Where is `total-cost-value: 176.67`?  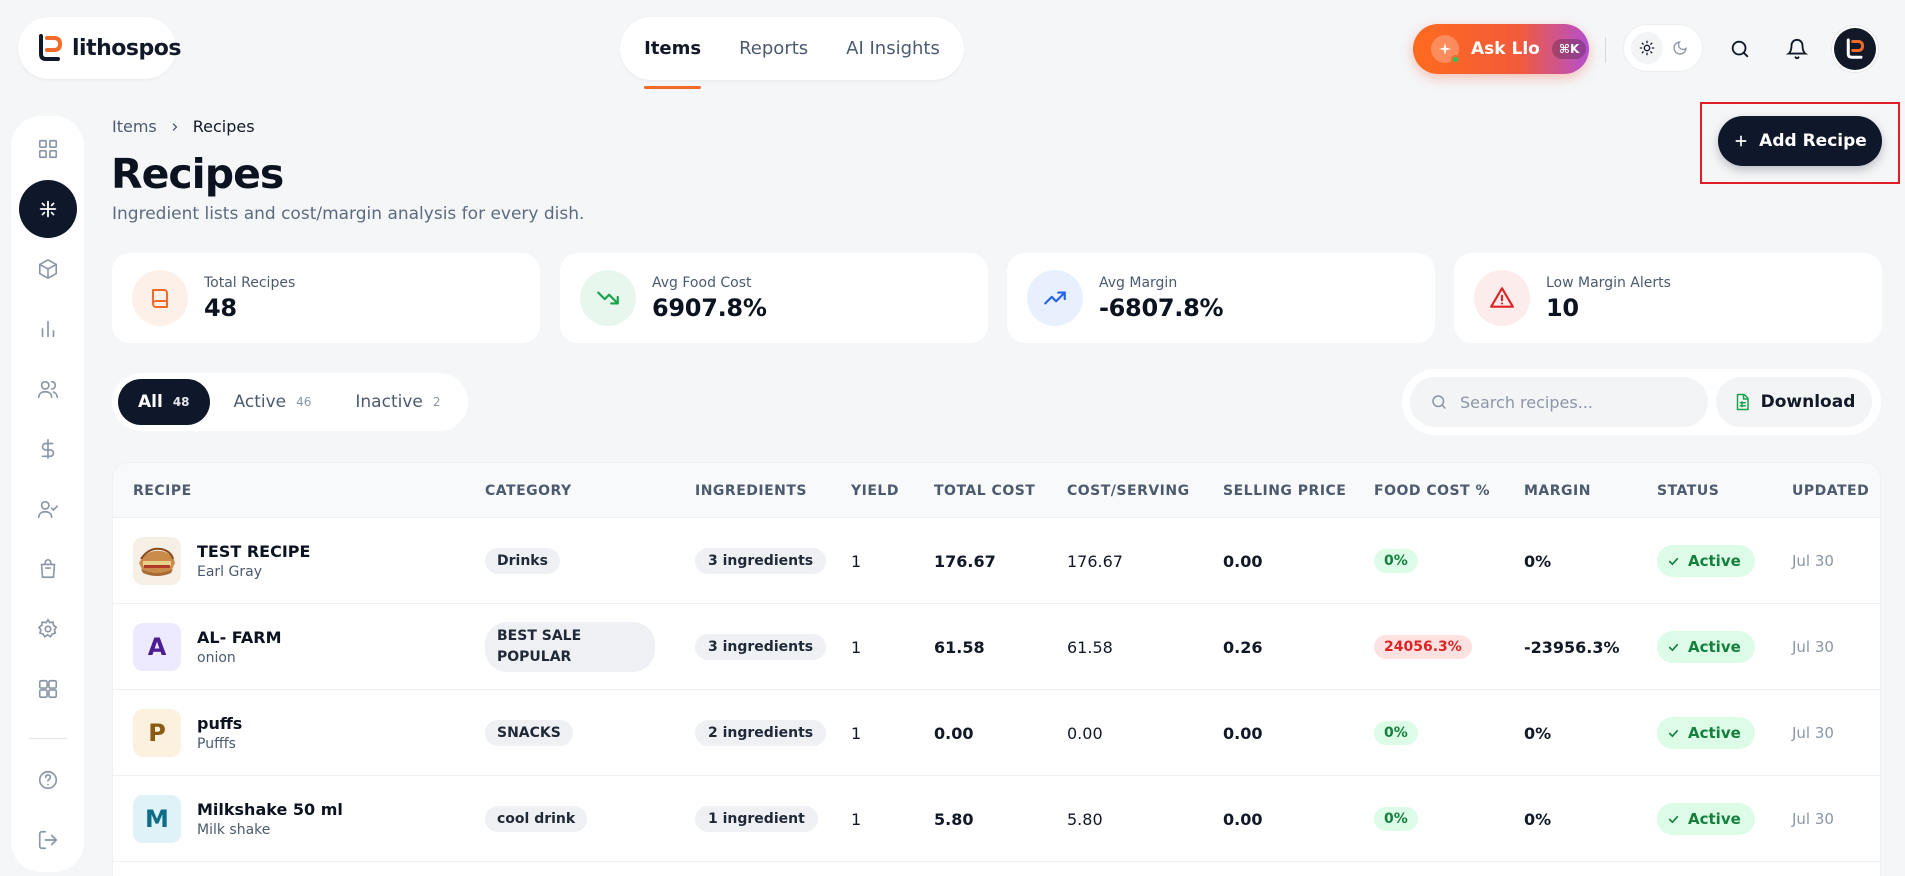
total-cost-value: 176.67 is located at coordinates (965, 561).